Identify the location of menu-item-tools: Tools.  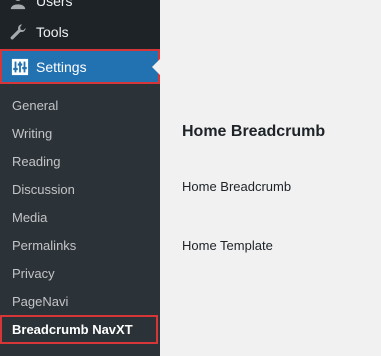
(80, 32).